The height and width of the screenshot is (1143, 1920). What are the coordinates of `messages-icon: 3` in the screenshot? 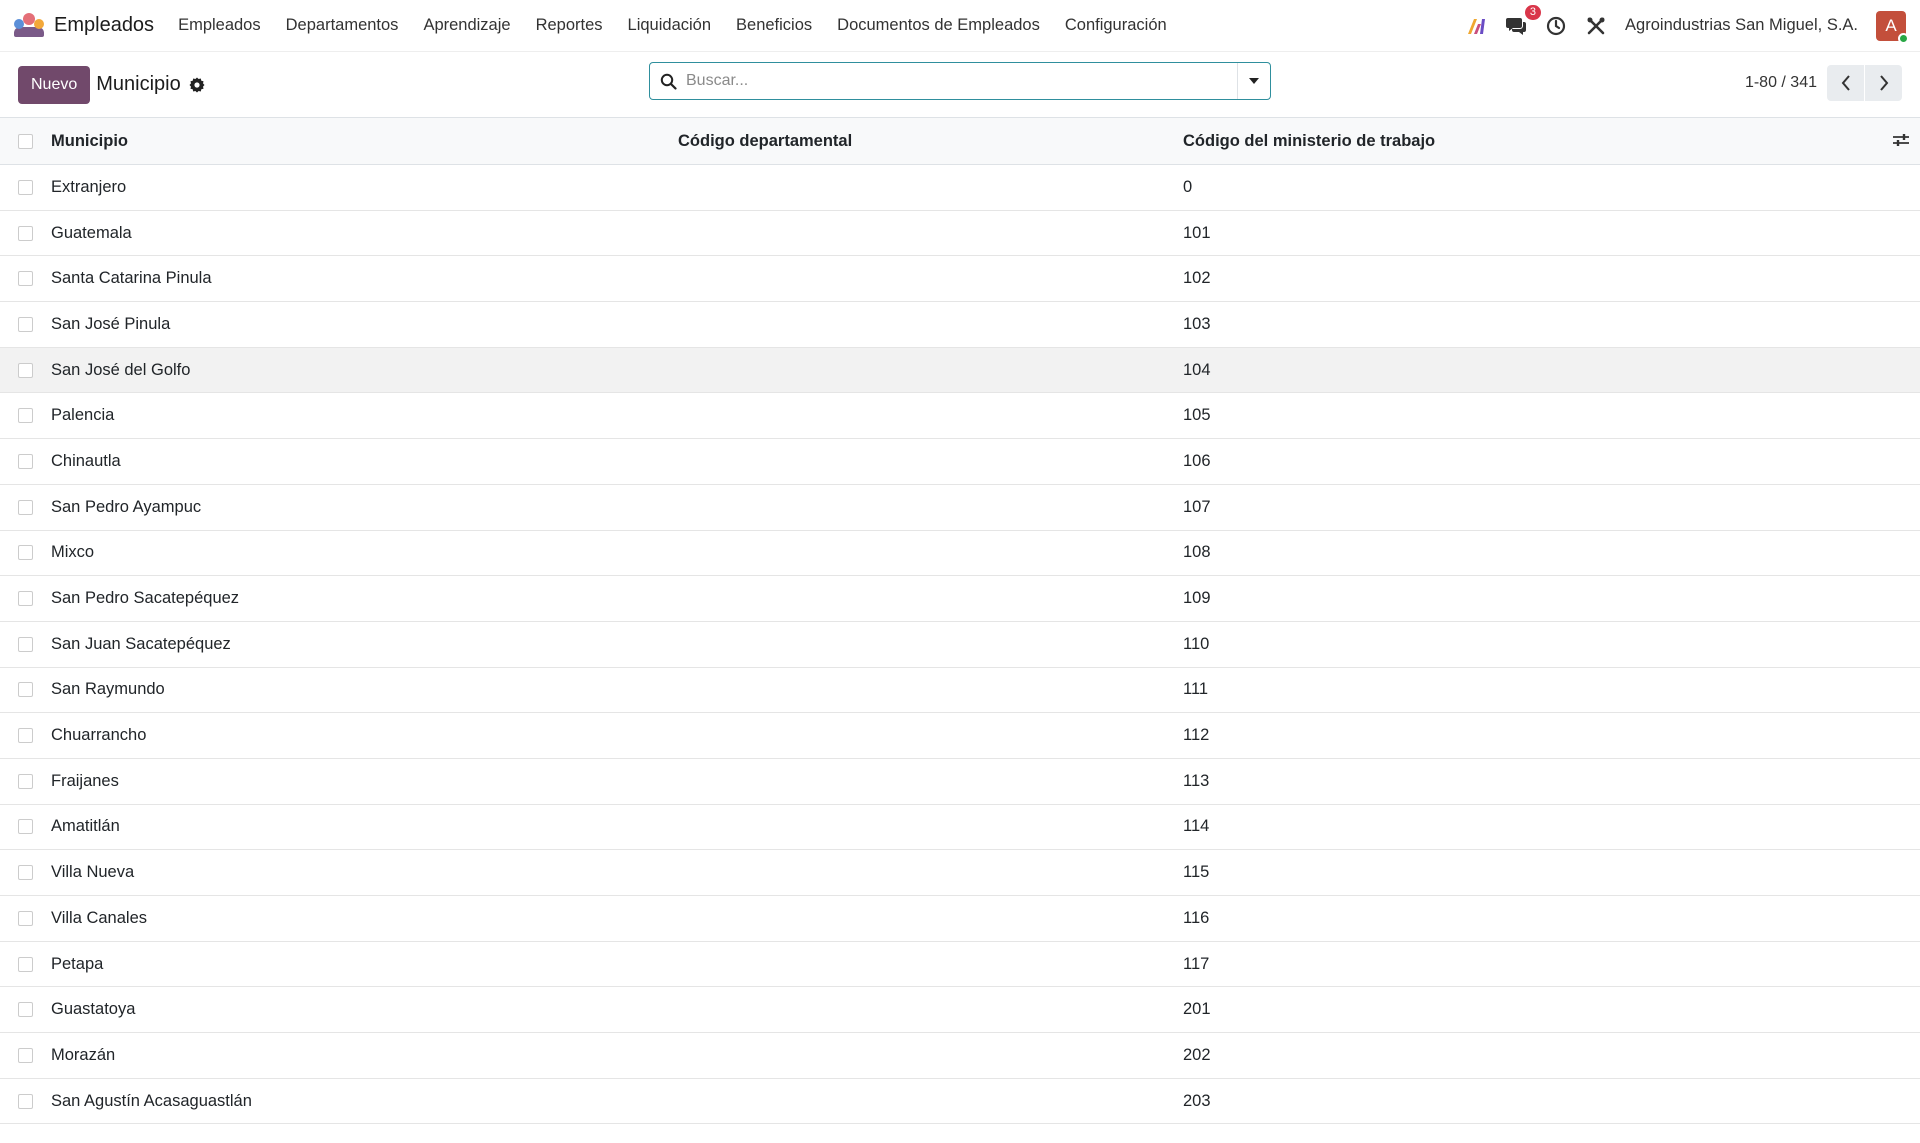 It's located at (1523, 20).